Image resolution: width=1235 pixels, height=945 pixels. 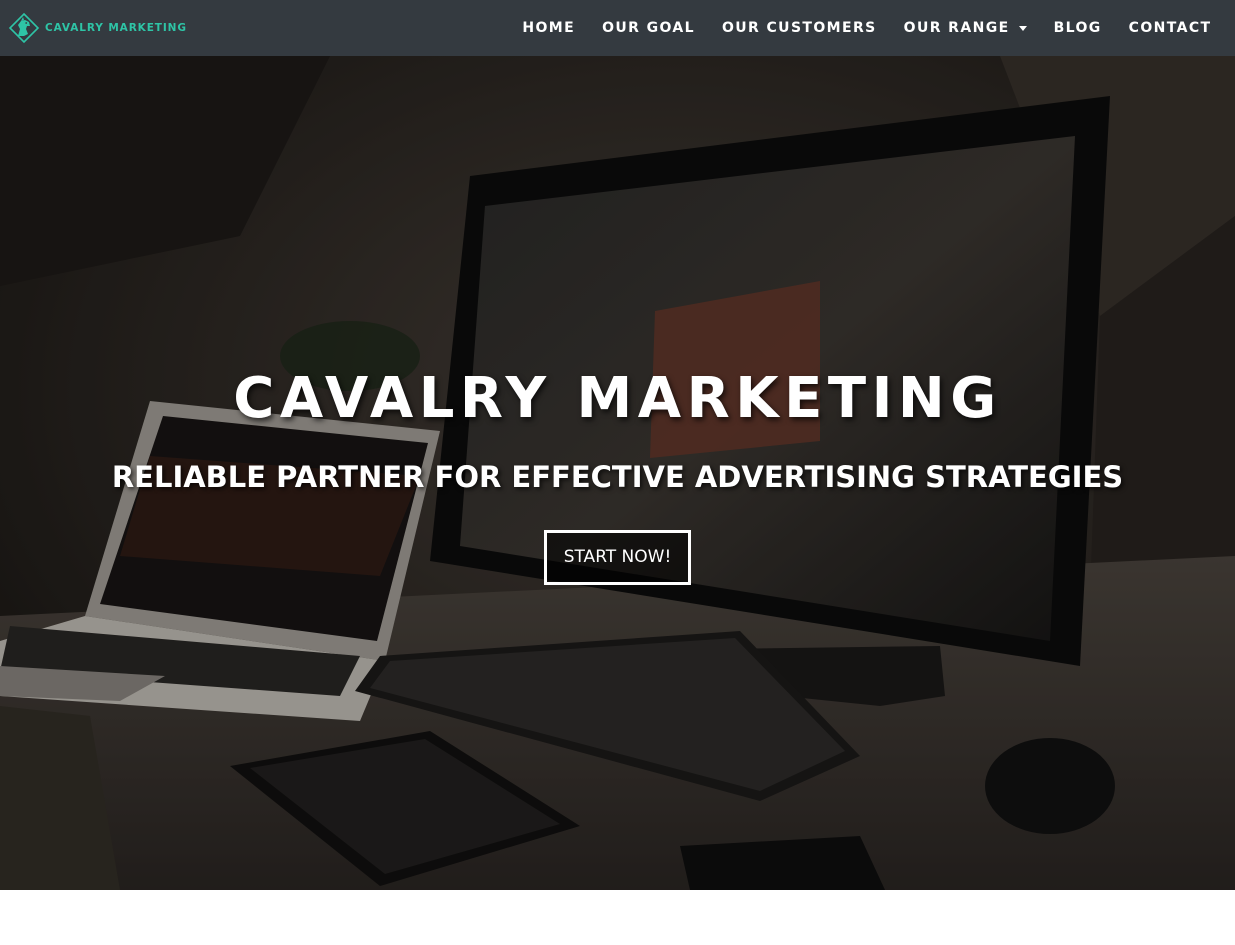 I want to click on hero-title: CAVALRY MARKETING, so click(x=617, y=398).